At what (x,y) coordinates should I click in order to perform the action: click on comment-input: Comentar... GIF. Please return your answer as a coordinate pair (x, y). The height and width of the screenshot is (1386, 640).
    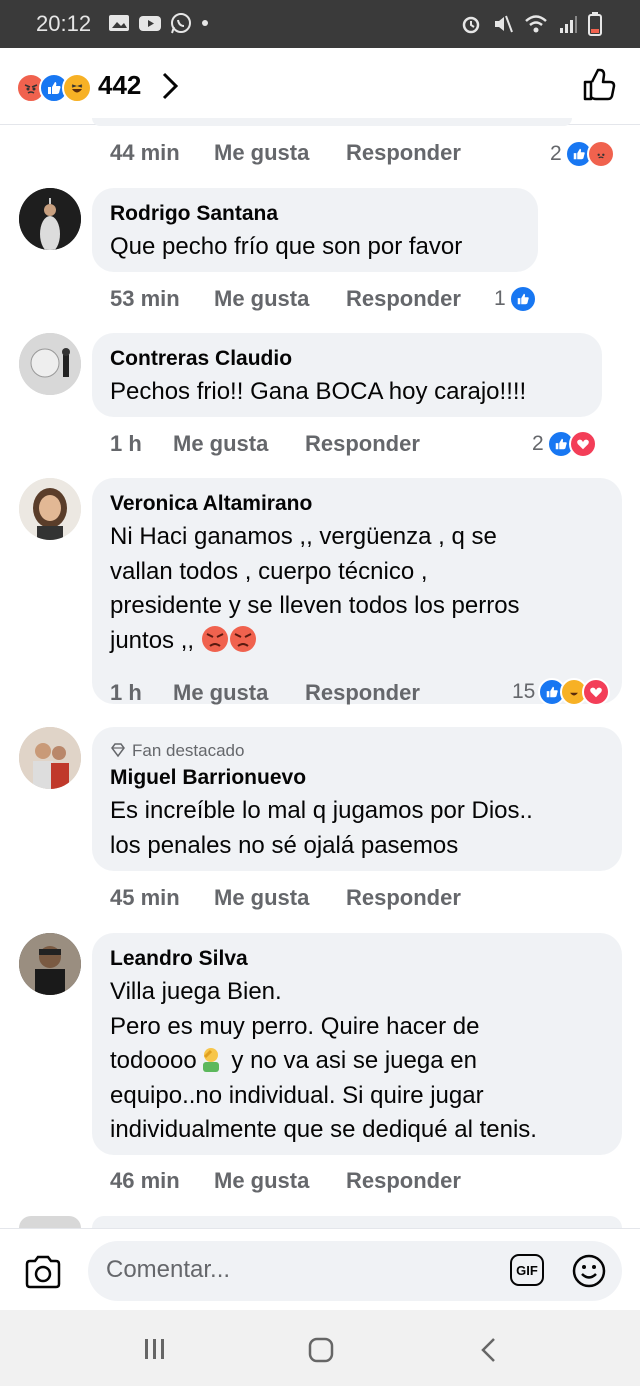
    Looking at the image, I should click on (355, 1271).